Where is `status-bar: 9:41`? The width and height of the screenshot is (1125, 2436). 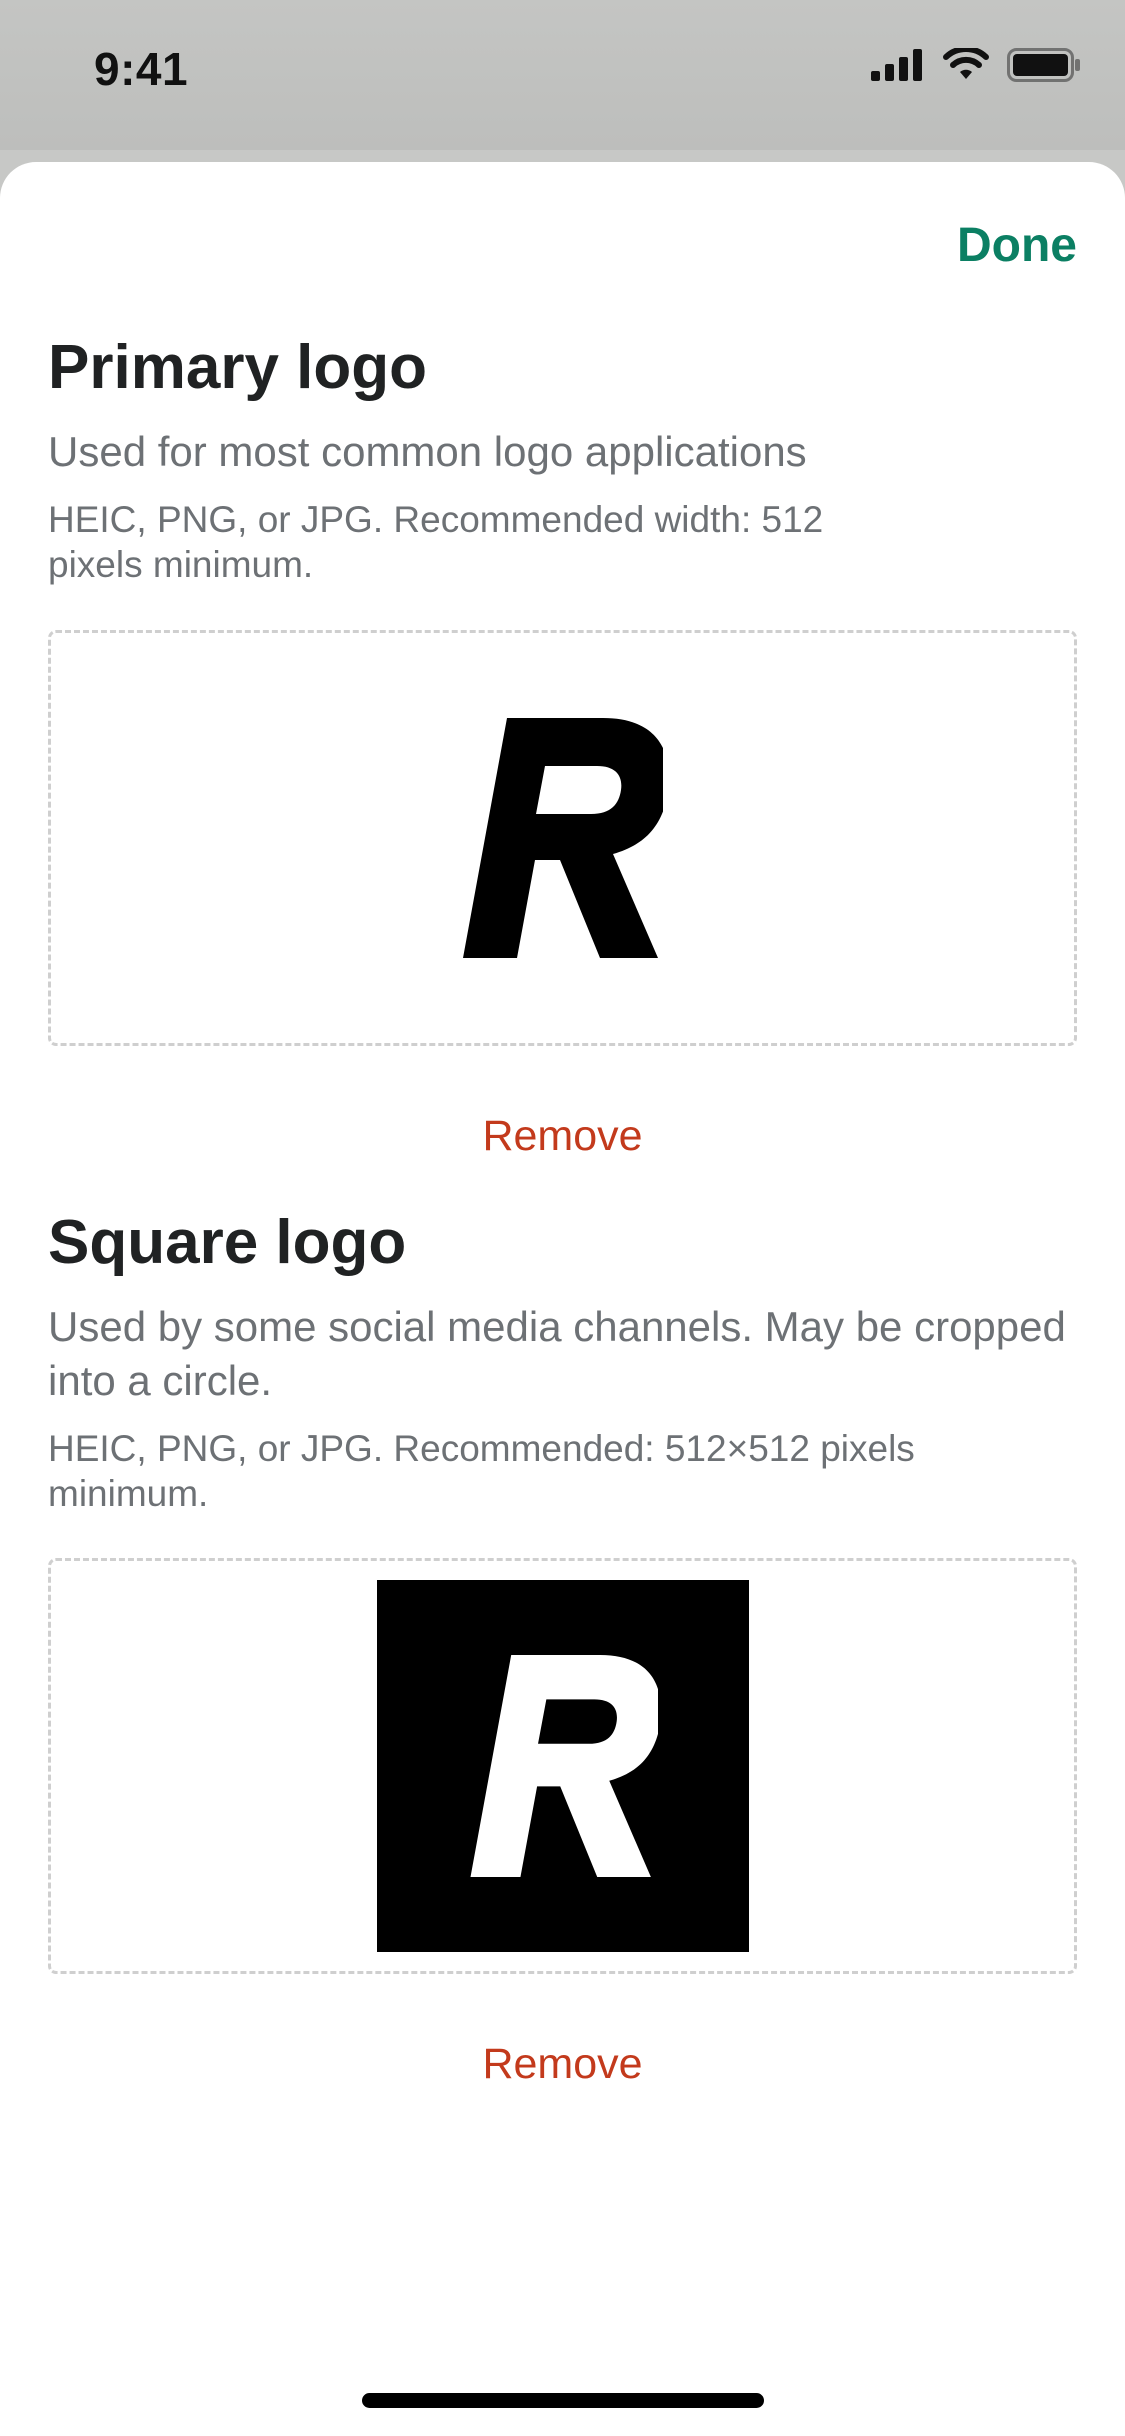 status-bar: 9:41 is located at coordinates (562, 75).